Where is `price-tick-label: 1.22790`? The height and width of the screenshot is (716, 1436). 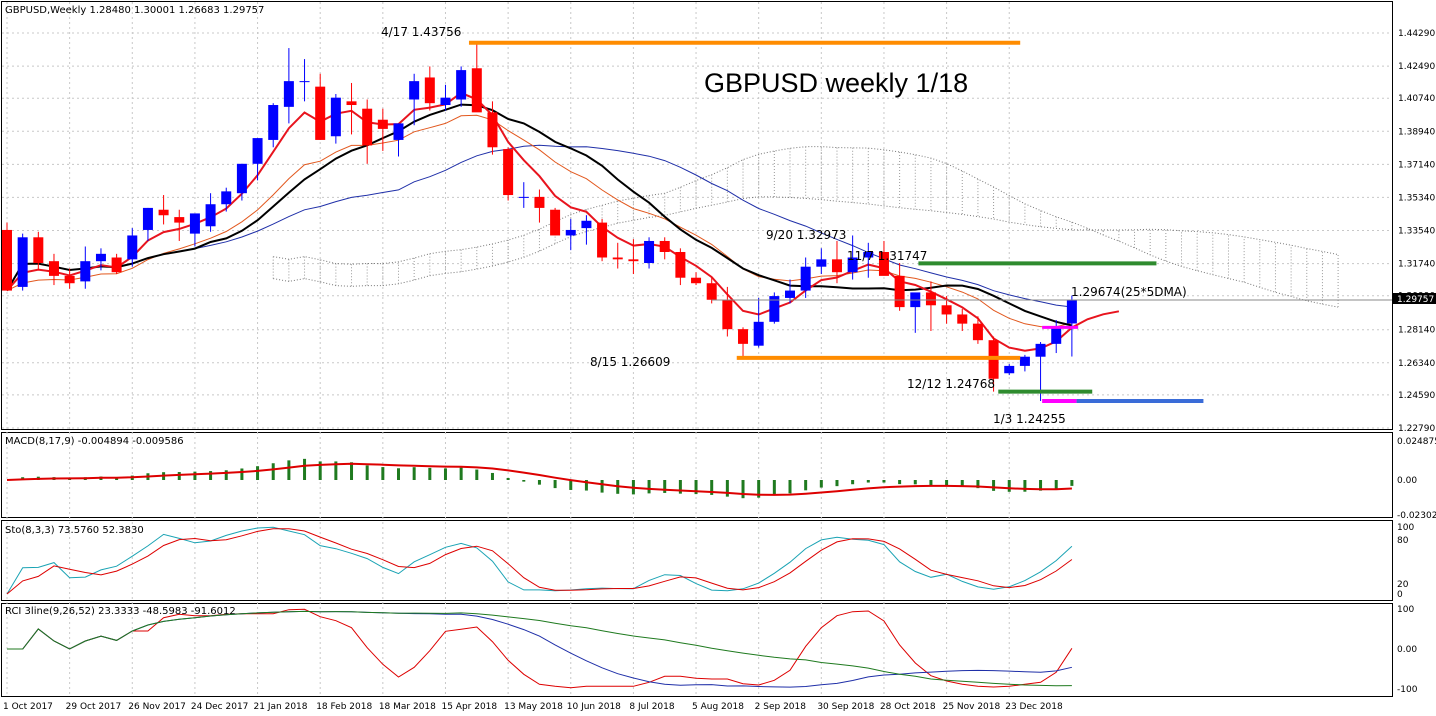
price-tick-label: 1.22790 is located at coordinates (1416, 429).